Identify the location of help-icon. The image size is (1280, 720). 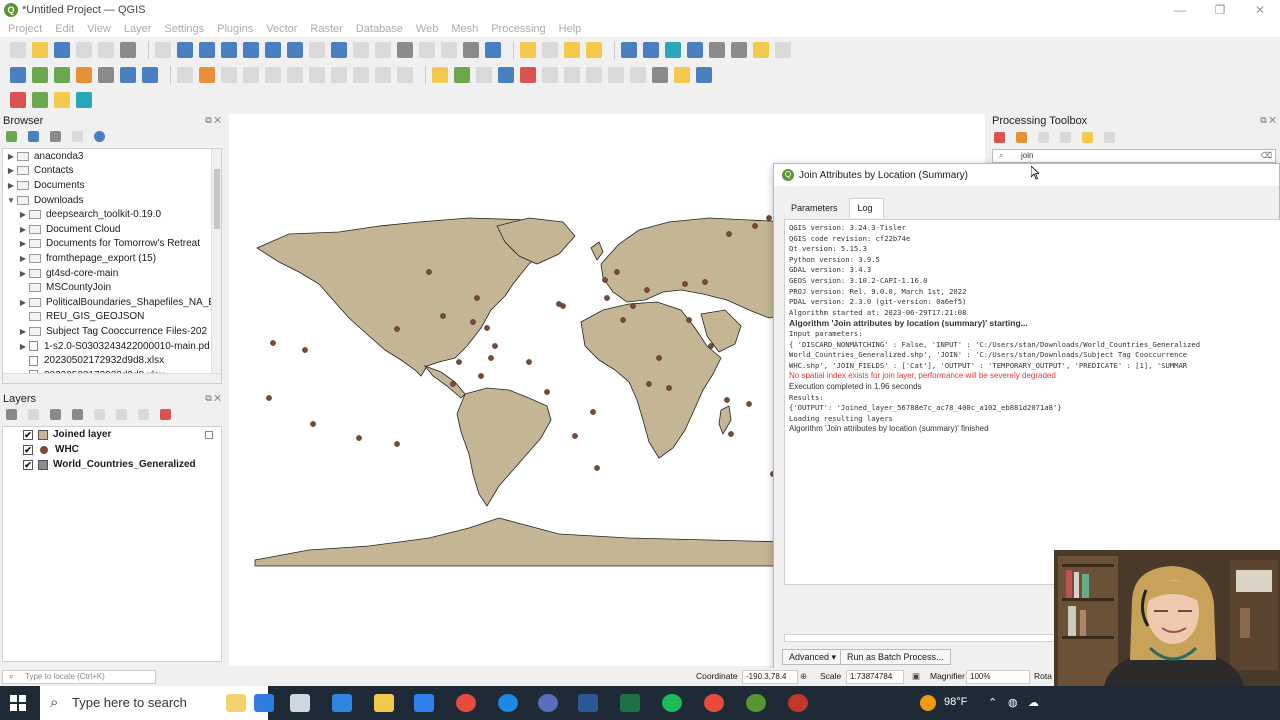
(704, 75).